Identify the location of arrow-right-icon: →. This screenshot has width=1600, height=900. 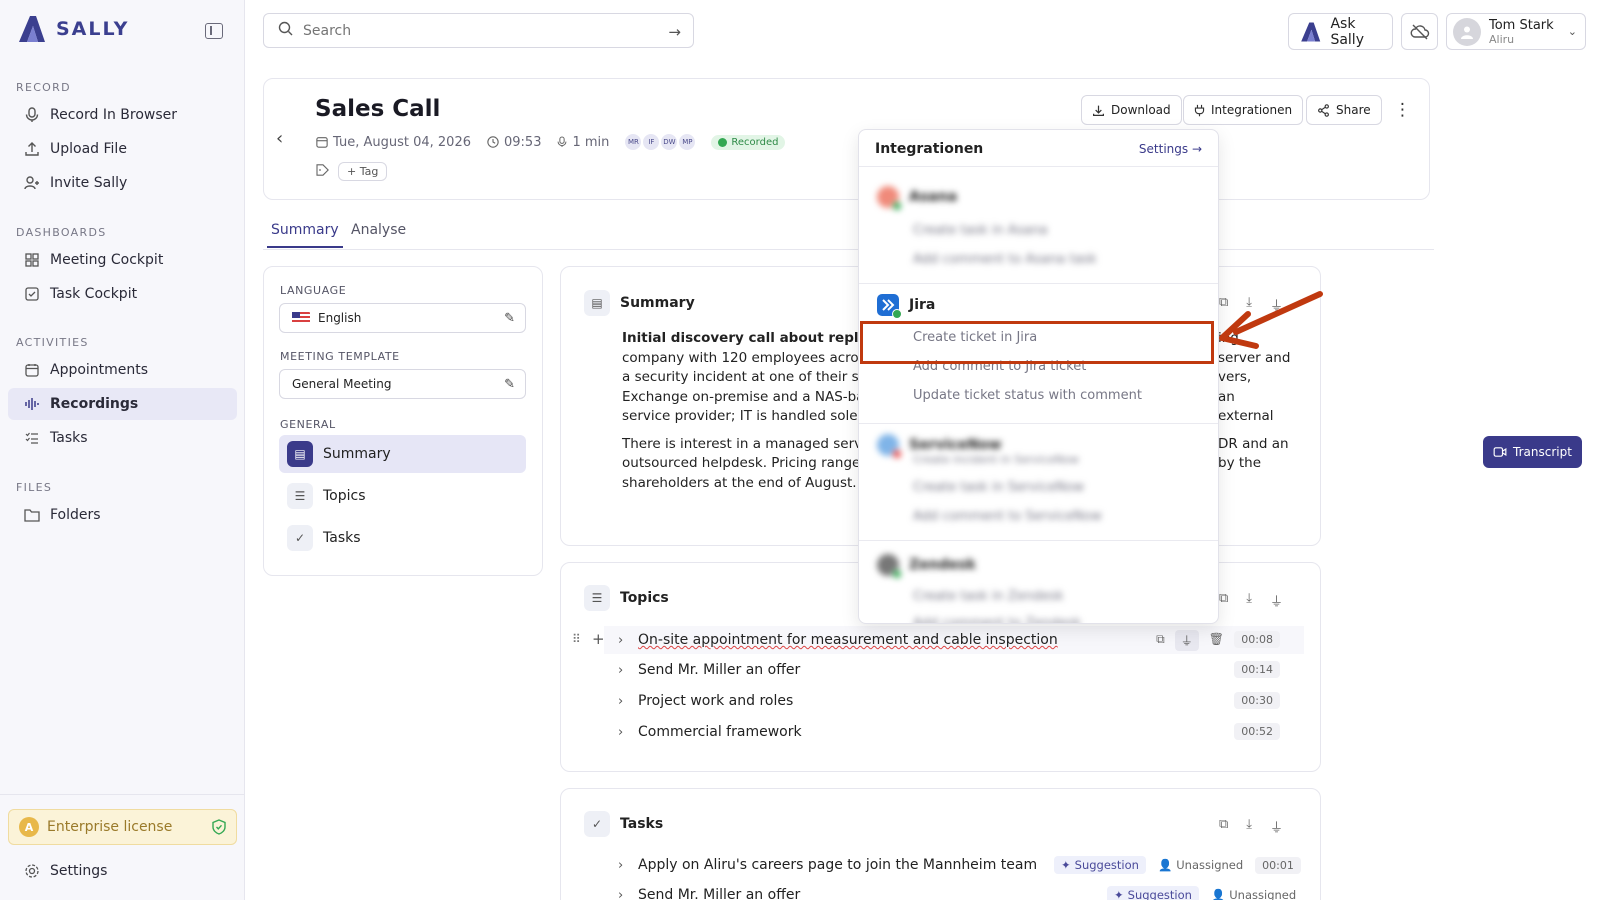
(674, 32).